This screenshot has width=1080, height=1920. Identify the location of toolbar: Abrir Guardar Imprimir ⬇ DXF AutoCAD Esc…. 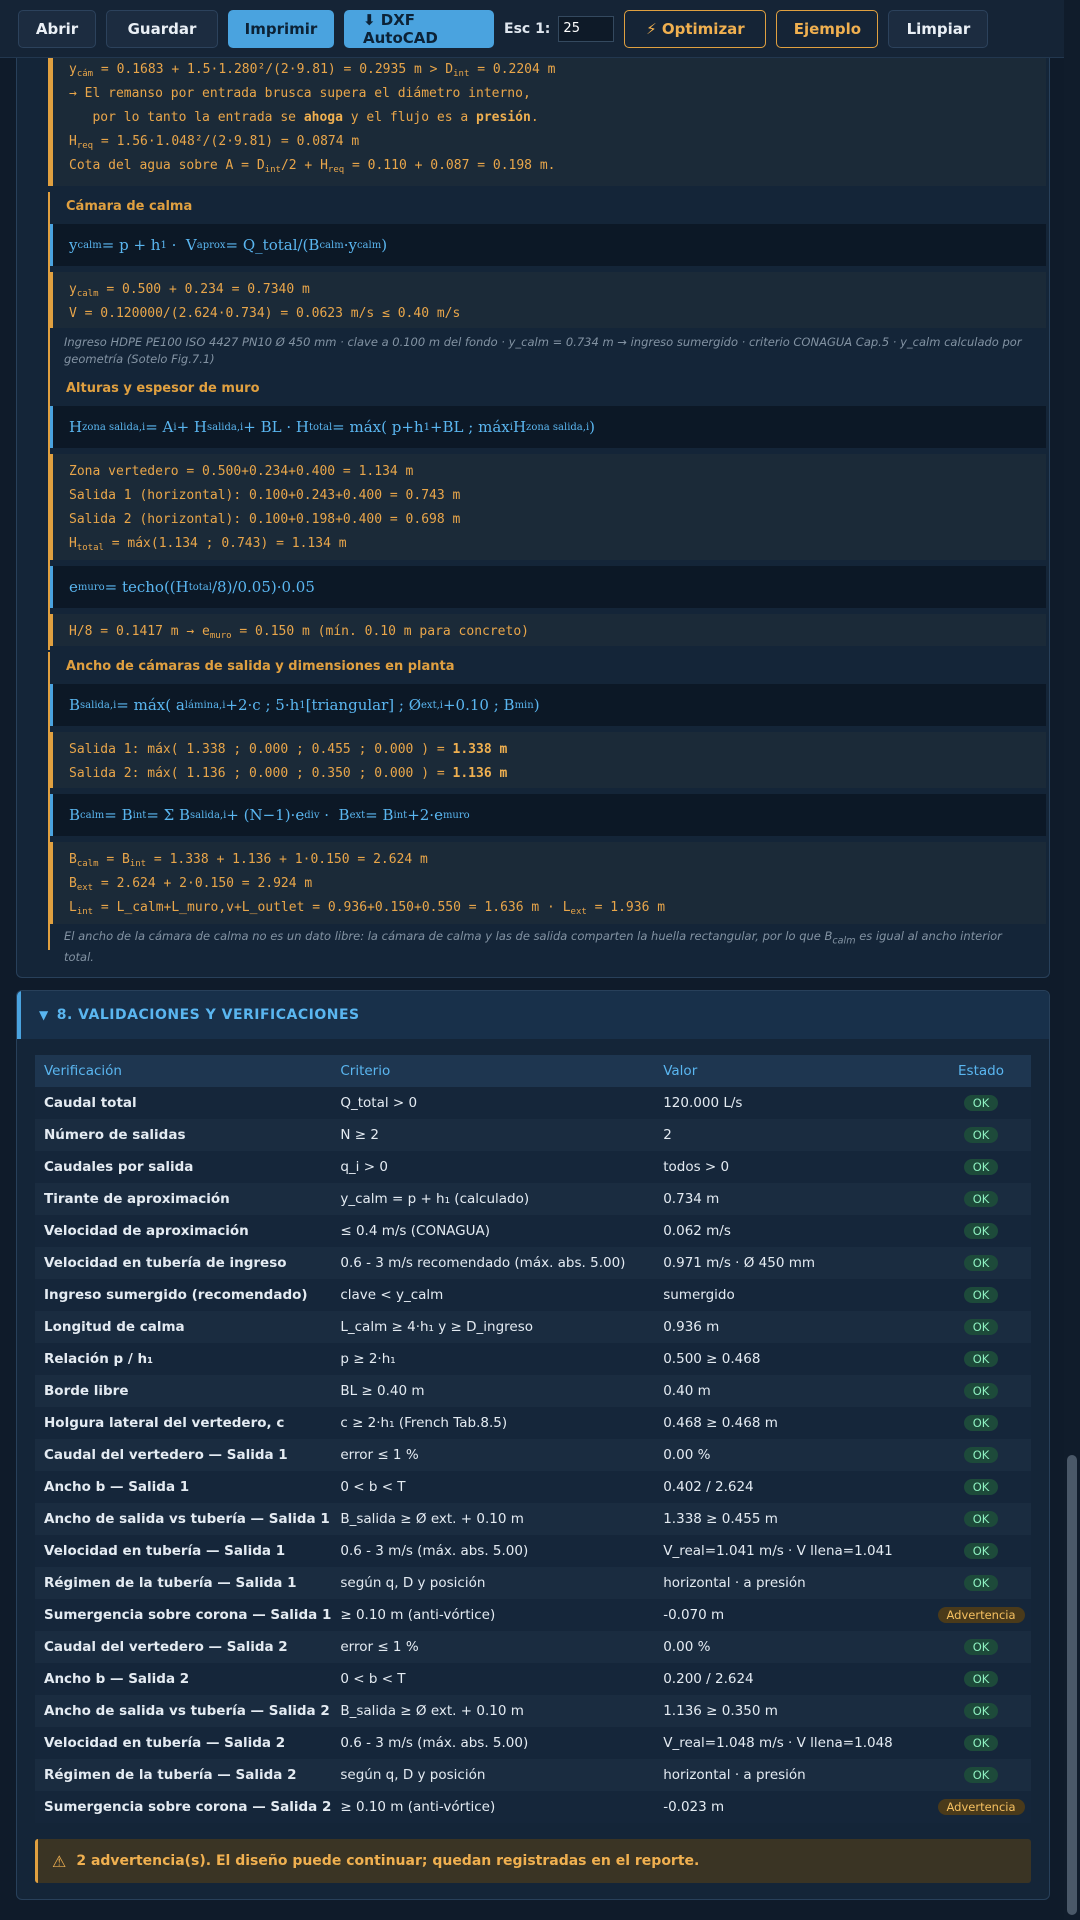
(532, 29).